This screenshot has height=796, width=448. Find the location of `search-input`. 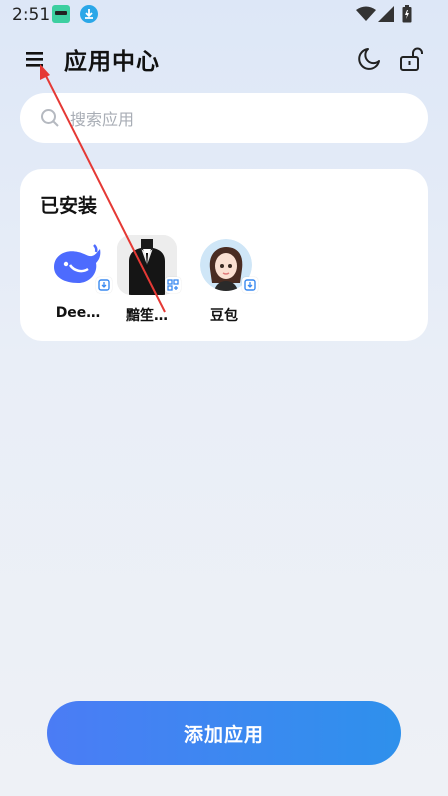

search-input is located at coordinates (240, 119).